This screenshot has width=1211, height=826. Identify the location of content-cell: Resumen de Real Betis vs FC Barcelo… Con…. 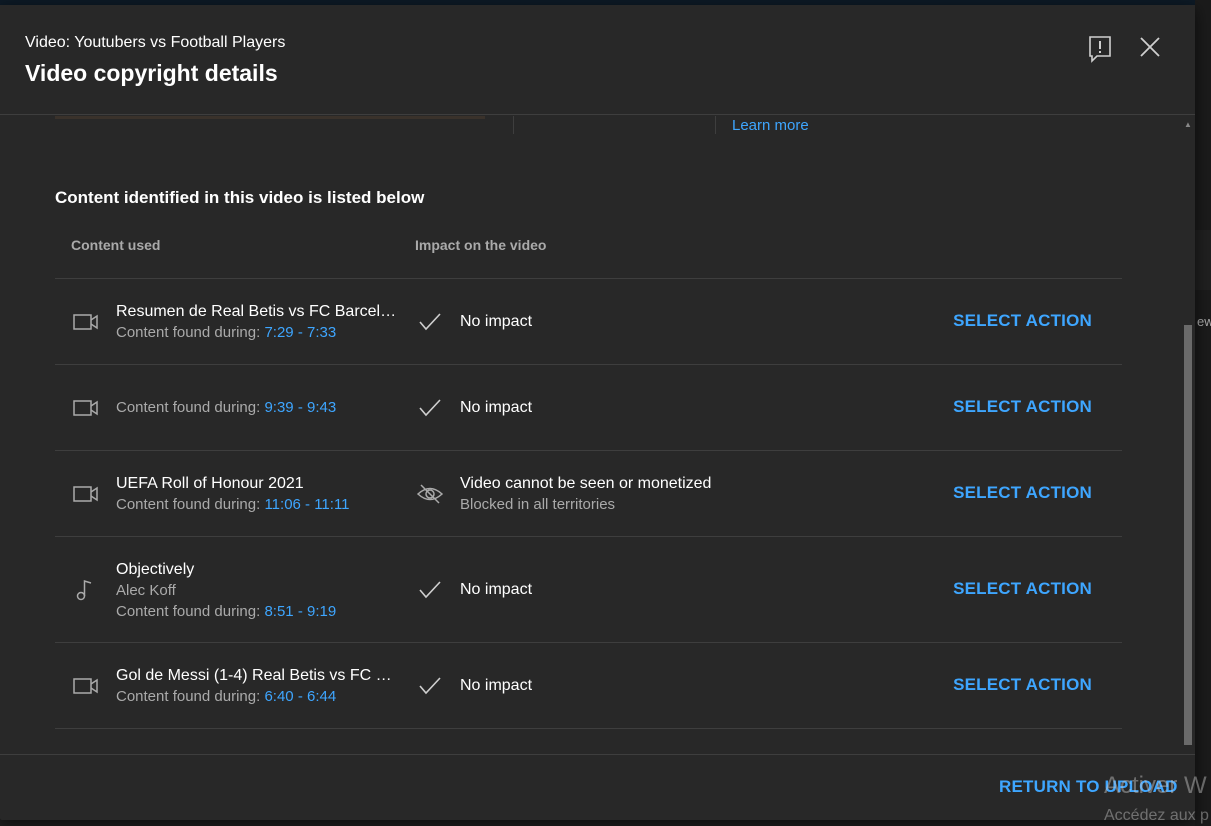
(258, 322).